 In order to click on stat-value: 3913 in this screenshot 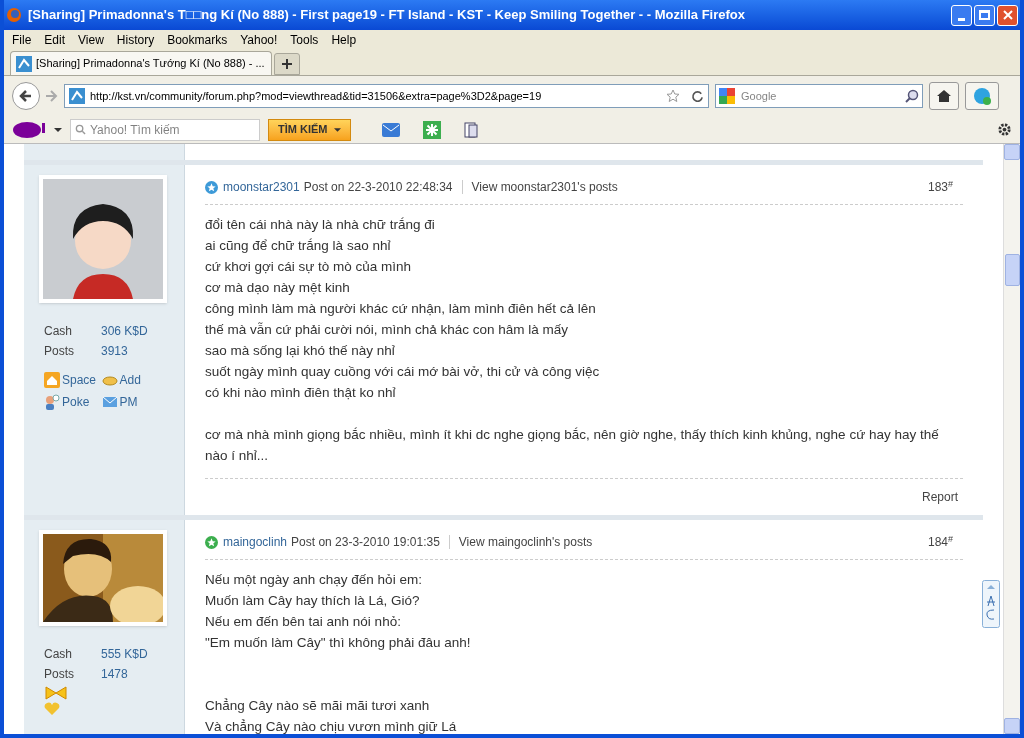, I will do `click(114, 351)`.